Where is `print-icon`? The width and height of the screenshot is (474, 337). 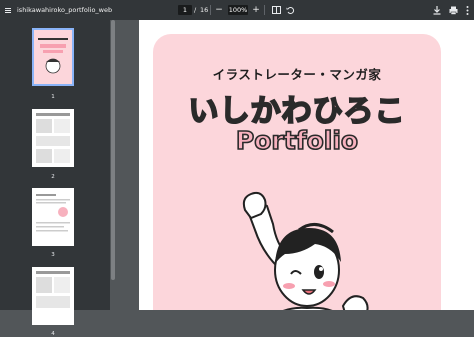
print-icon is located at coordinates (453, 10).